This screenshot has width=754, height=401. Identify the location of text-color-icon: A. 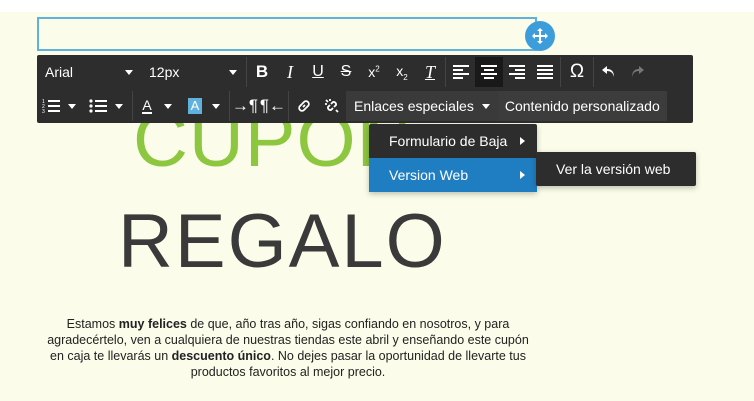
(147, 105).